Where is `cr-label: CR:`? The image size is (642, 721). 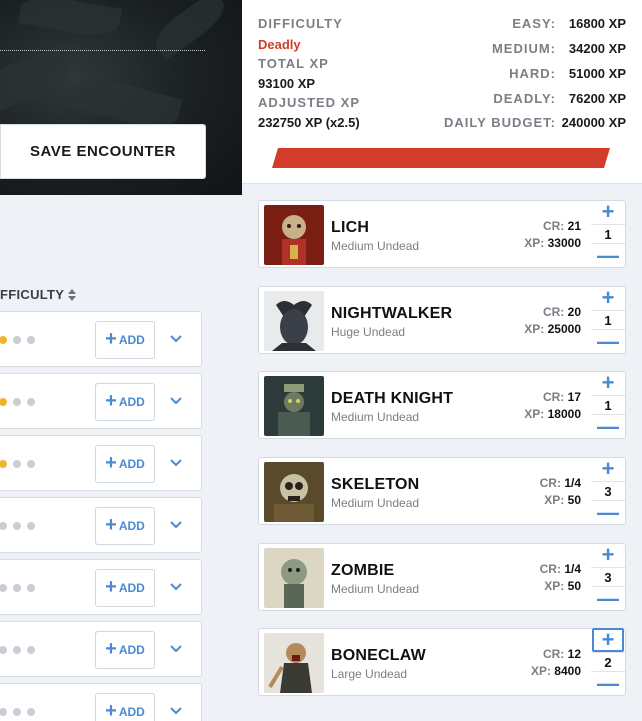 cr-label: CR: is located at coordinates (553, 226).